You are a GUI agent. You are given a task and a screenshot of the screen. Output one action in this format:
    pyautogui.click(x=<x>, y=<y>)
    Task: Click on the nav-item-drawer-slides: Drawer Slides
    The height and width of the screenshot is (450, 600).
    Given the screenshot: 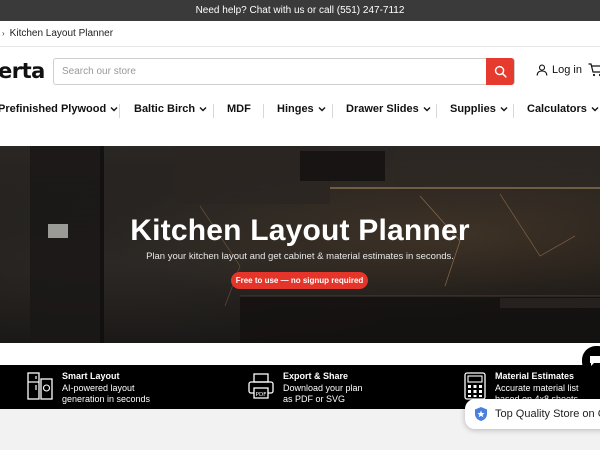 What is the action you would take?
    pyautogui.click(x=388, y=109)
    